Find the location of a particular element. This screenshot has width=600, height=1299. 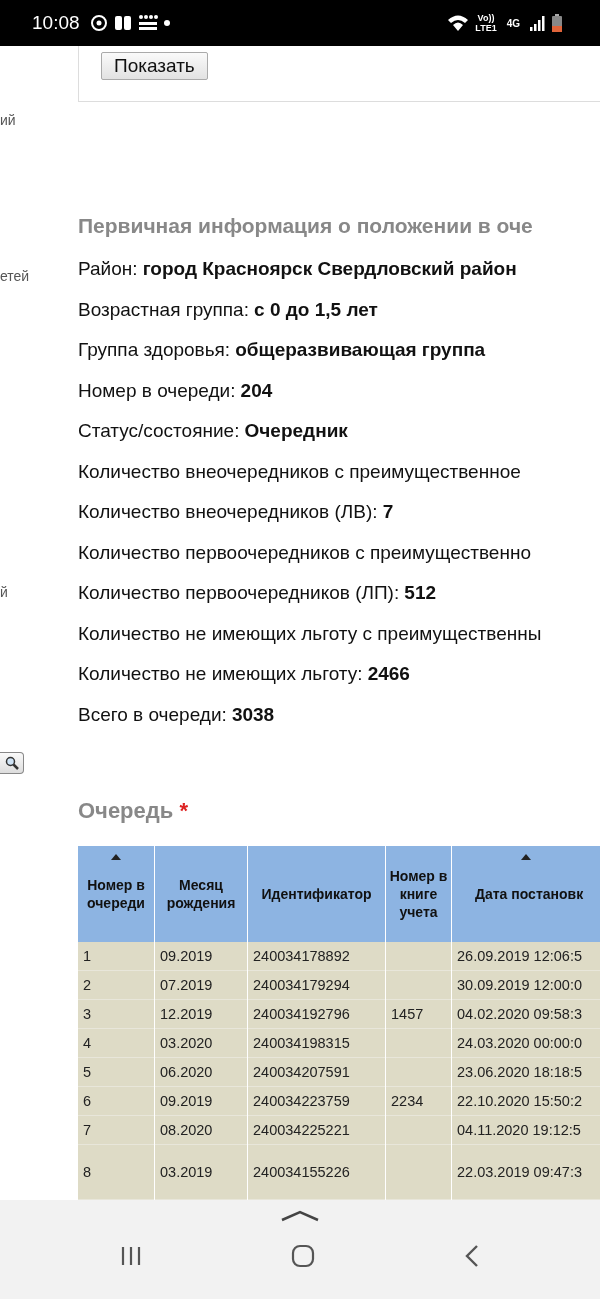

column-header: Идентификатор is located at coordinates (316, 894).